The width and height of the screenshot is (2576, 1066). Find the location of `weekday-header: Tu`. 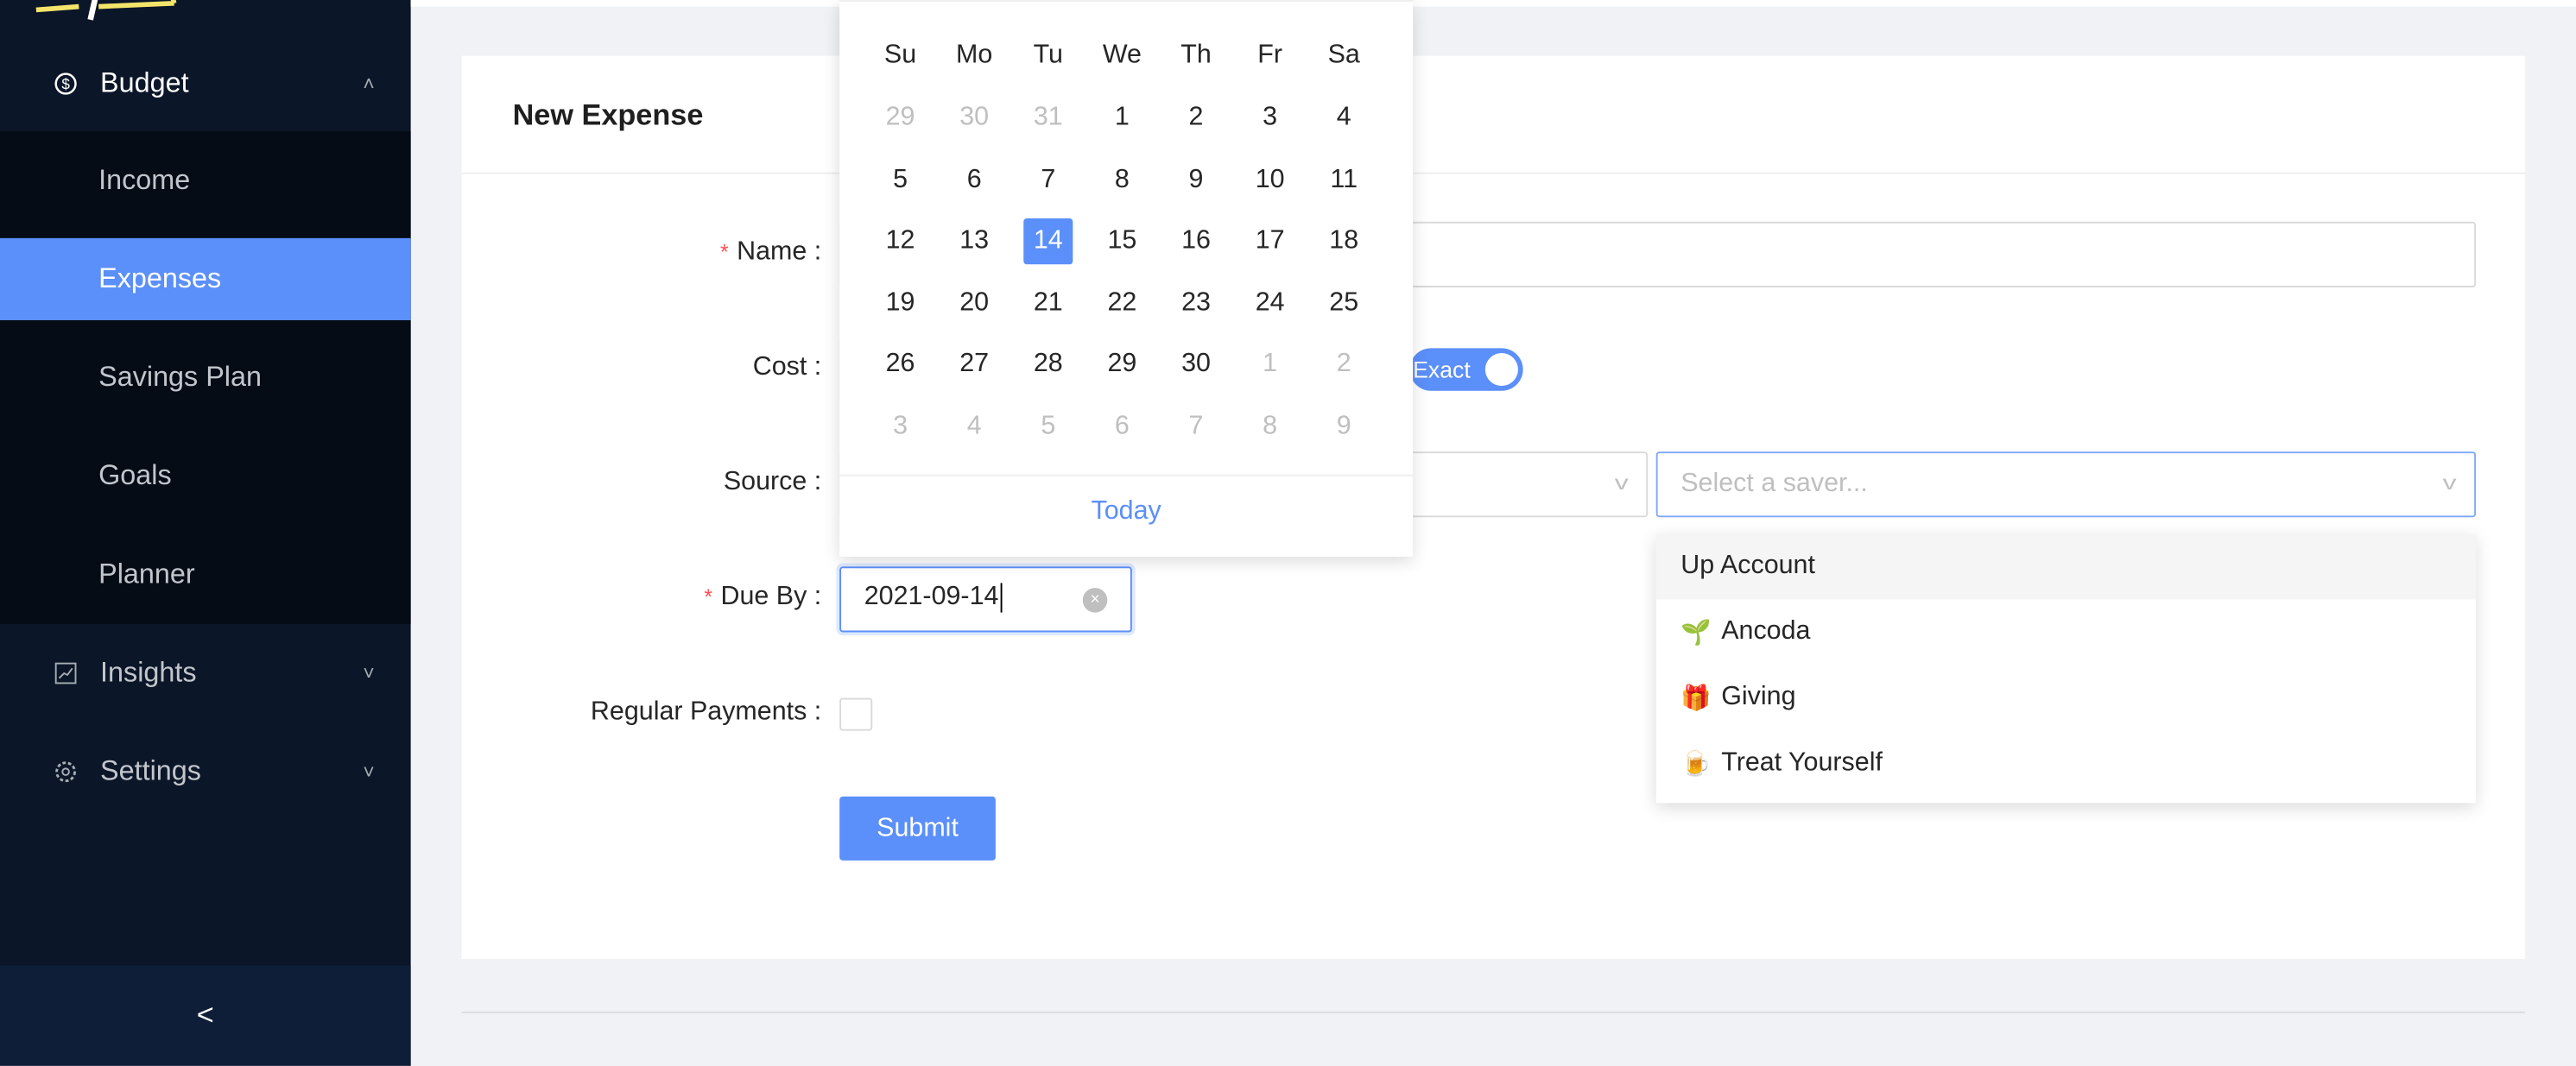

weekday-header: Tu is located at coordinates (1048, 55).